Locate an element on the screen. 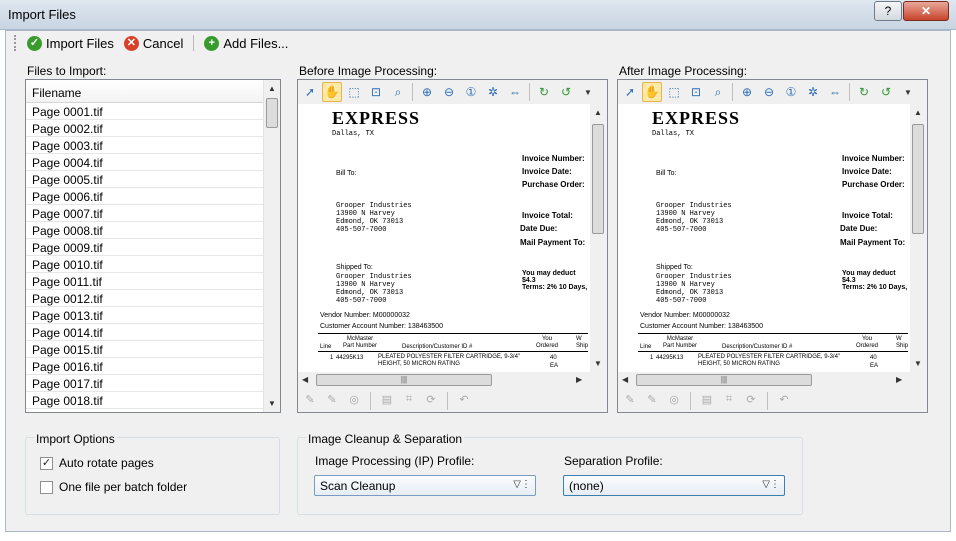  cancel-button: ✕ Cancel is located at coordinates (153, 43).